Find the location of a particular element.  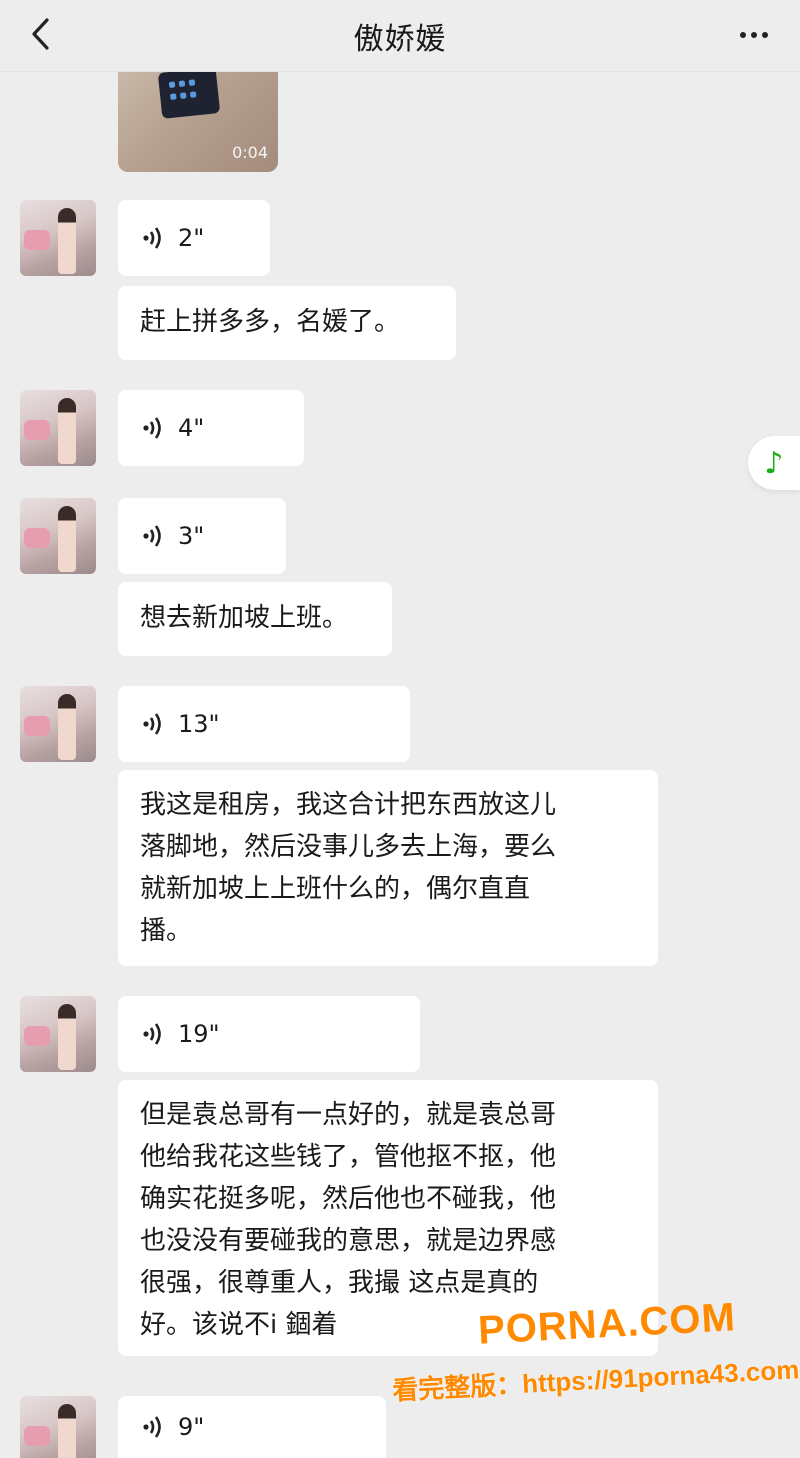

text-message: 想去新加坡上班。 is located at coordinates (255, 619).